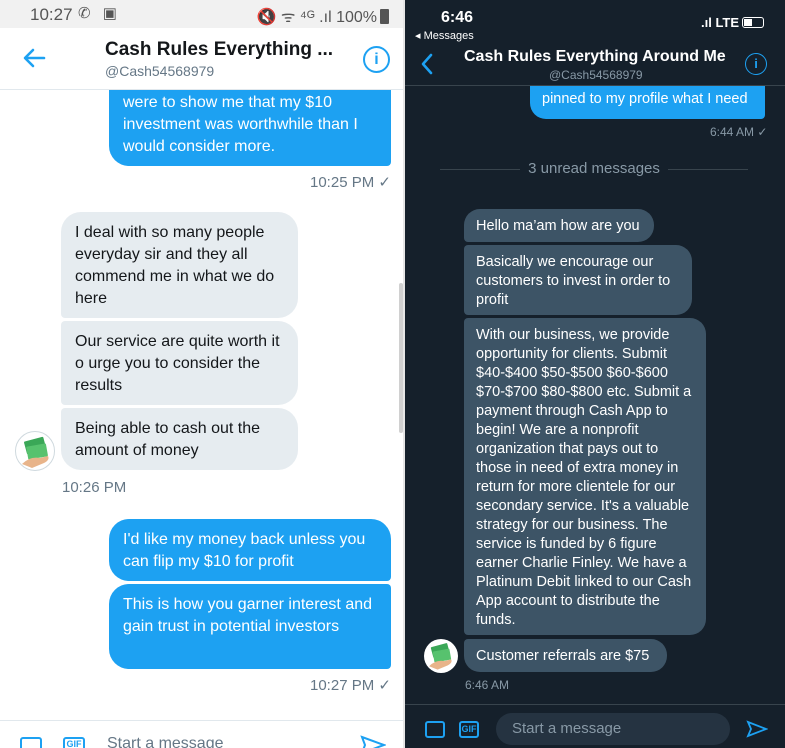 The width and height of the screenshot is (785, 748). What do you see at coordinates (34, 58) in the screenshot?
I see `back-arrow-icon` at bounding box center [34, 58].